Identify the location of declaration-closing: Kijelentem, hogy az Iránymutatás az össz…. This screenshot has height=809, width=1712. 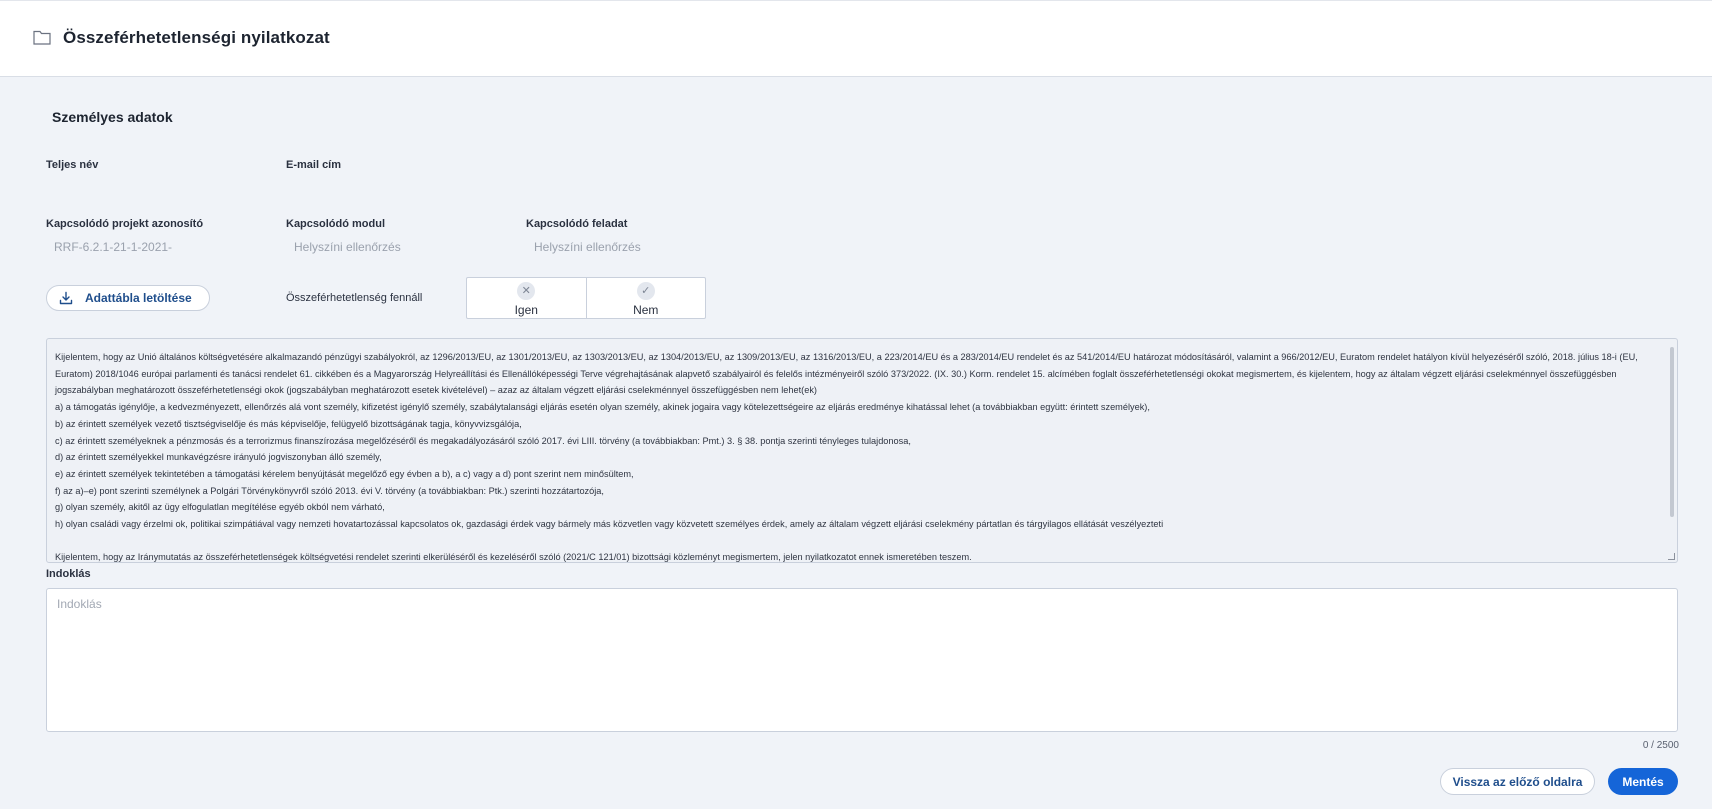
(513, 557).